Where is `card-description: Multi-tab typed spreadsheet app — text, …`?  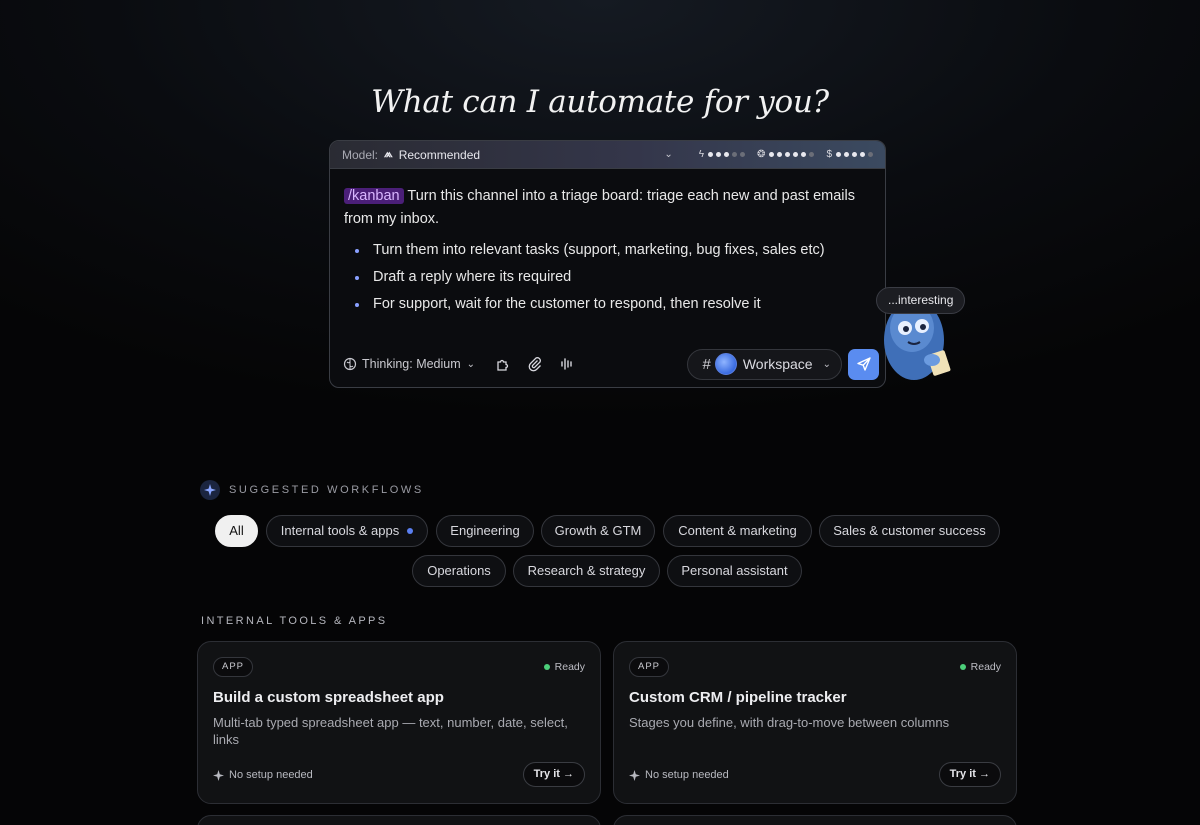 card-description: Multi-tab typed spreadsheet app — text, … is located at coordinates (390, 731).